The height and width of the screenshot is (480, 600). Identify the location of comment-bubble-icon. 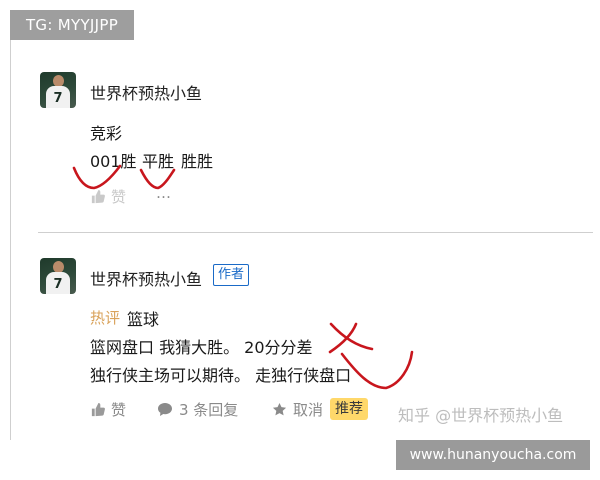
(165, 409).